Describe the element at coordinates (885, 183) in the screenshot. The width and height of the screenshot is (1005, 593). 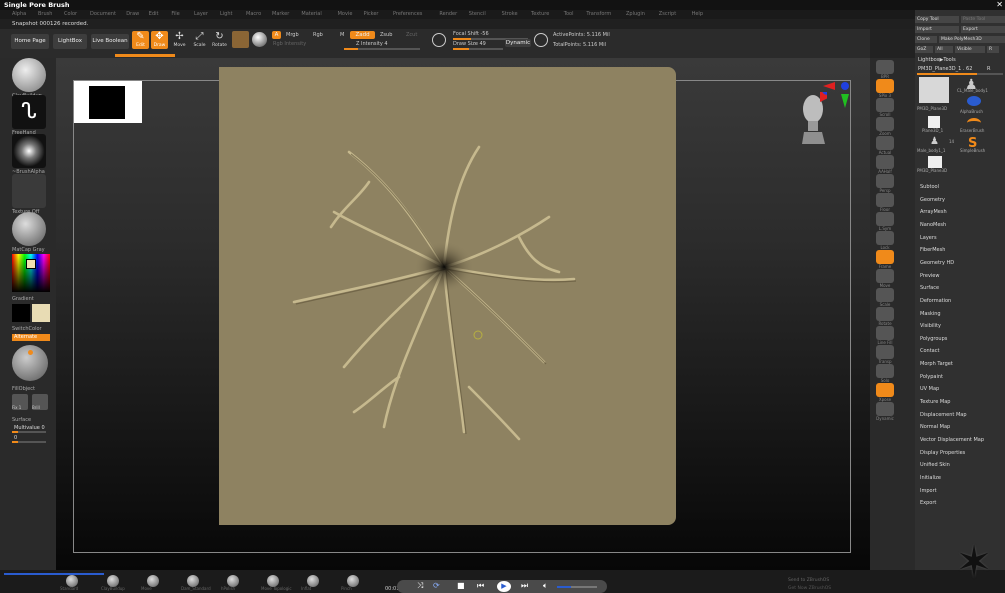
I see `shelf-persp: Persp` at that location.